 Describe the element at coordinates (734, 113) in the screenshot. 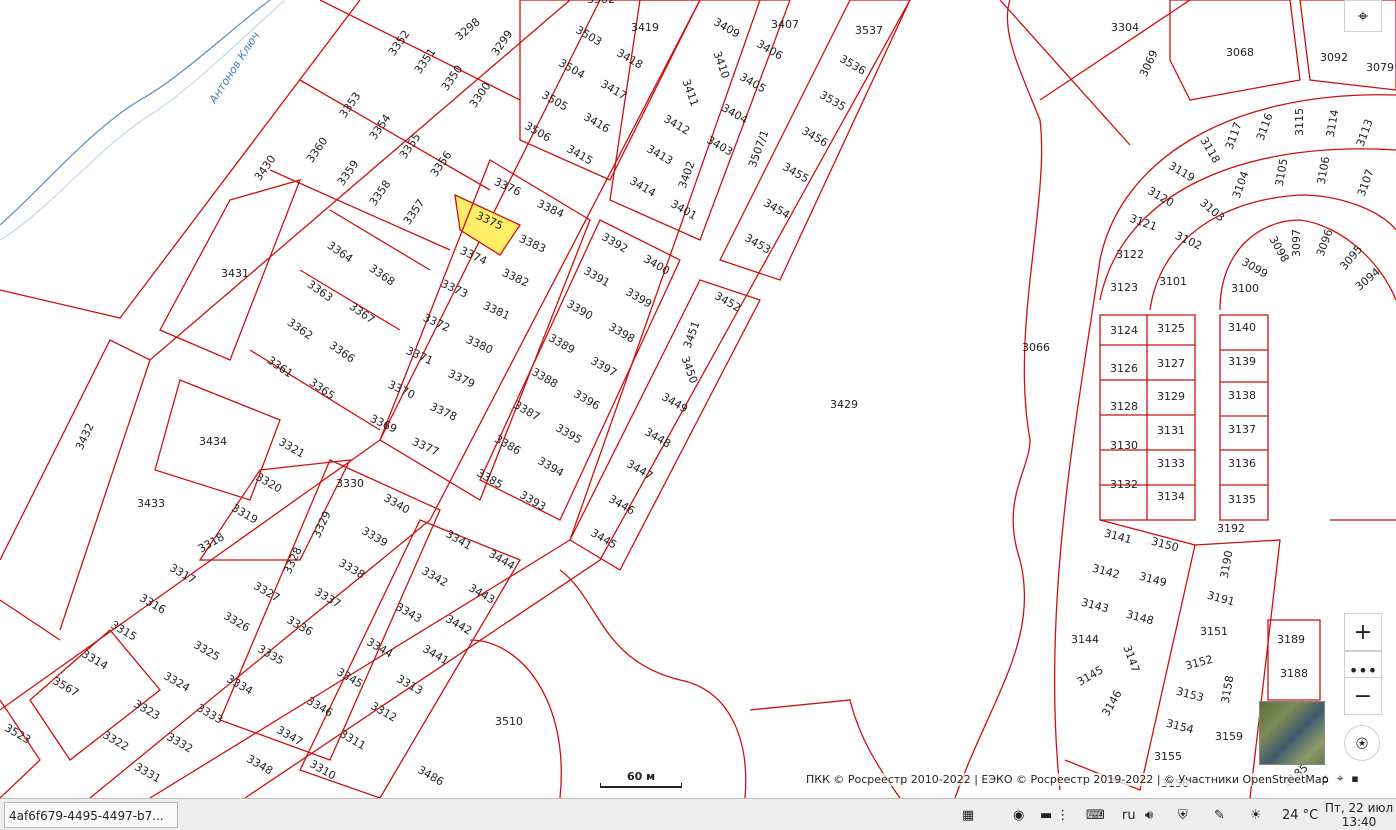

I see `parcel-label: 3404` at that location.